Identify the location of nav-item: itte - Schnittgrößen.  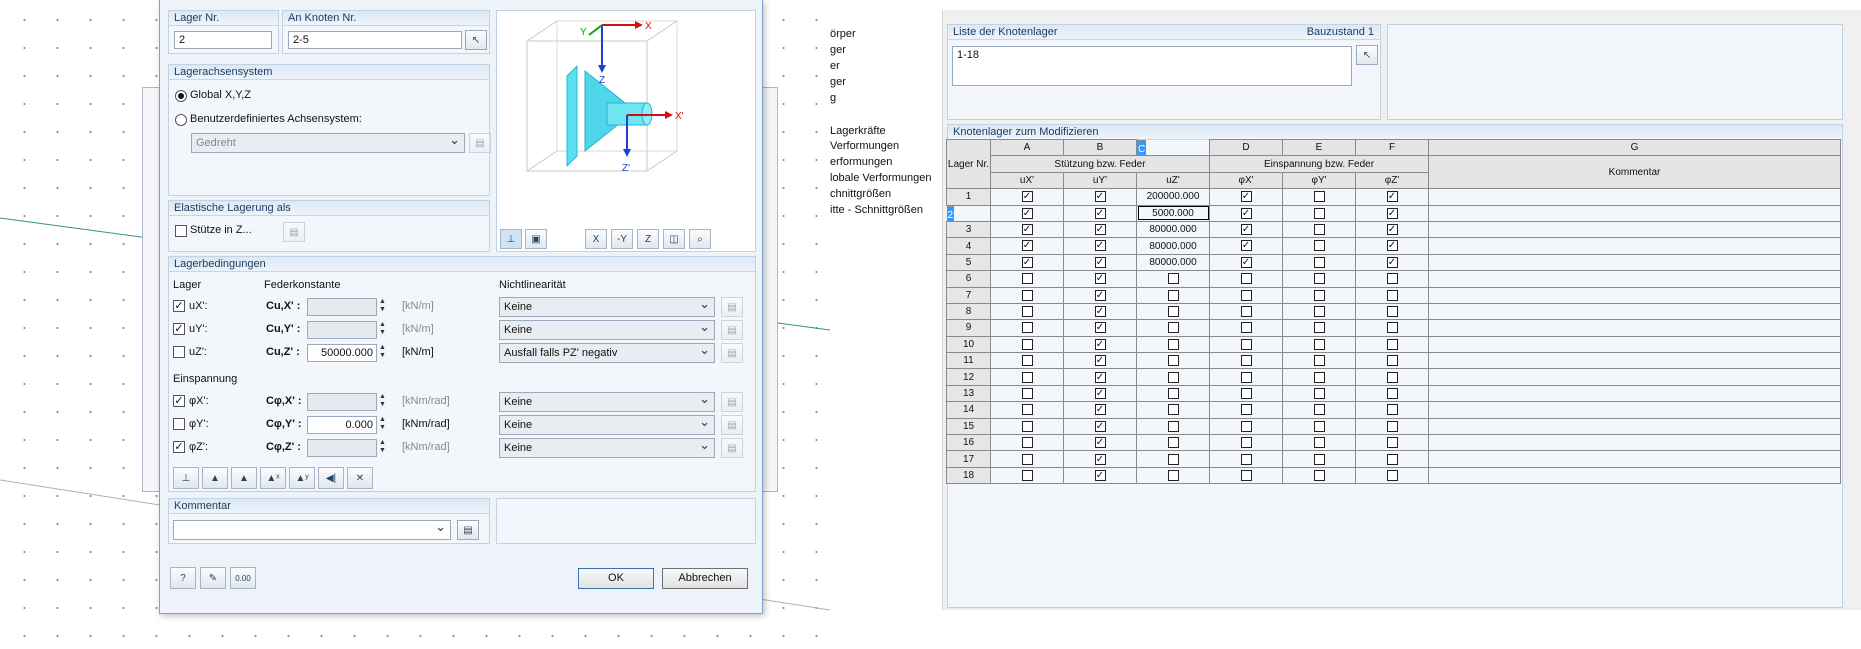
(876, 210).